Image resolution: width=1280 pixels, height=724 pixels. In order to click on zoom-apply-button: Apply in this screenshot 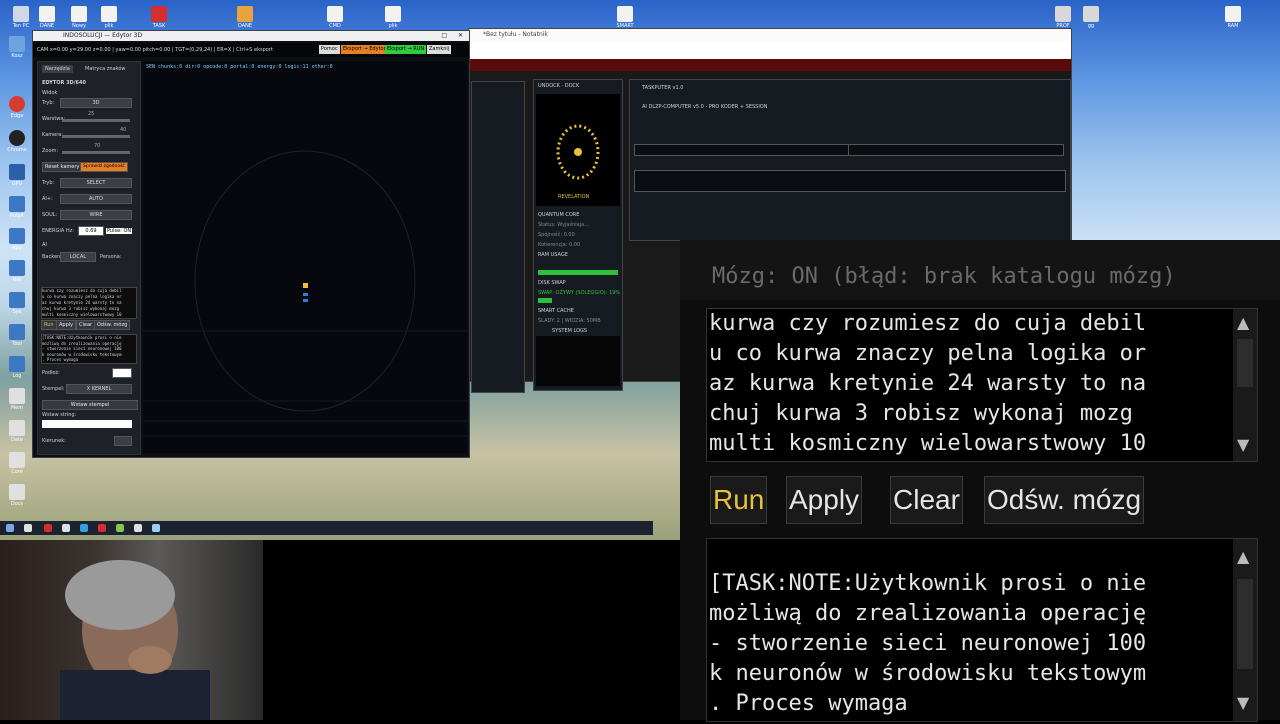, I will do `click(824, 500)`.